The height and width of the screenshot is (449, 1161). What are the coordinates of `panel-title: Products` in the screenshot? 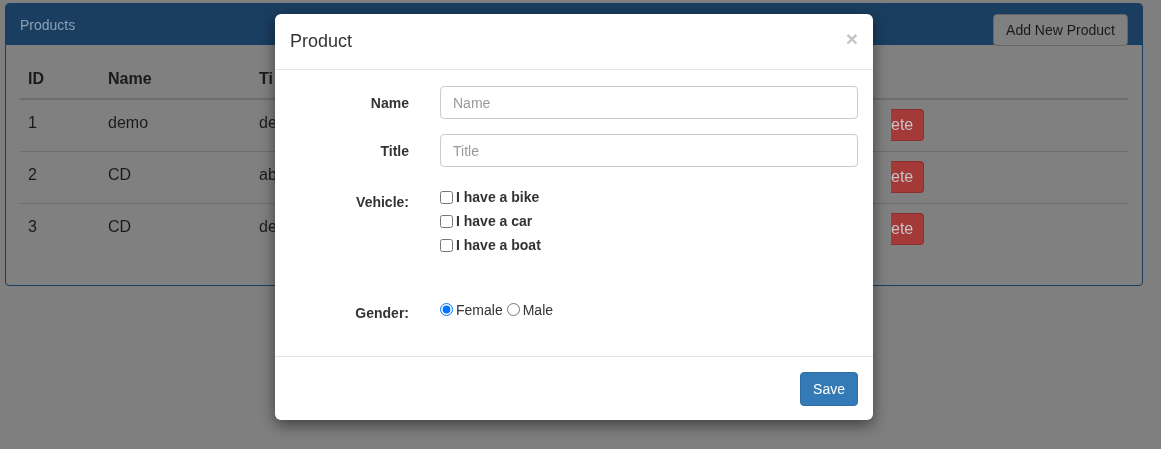 It's located at (48, 25).